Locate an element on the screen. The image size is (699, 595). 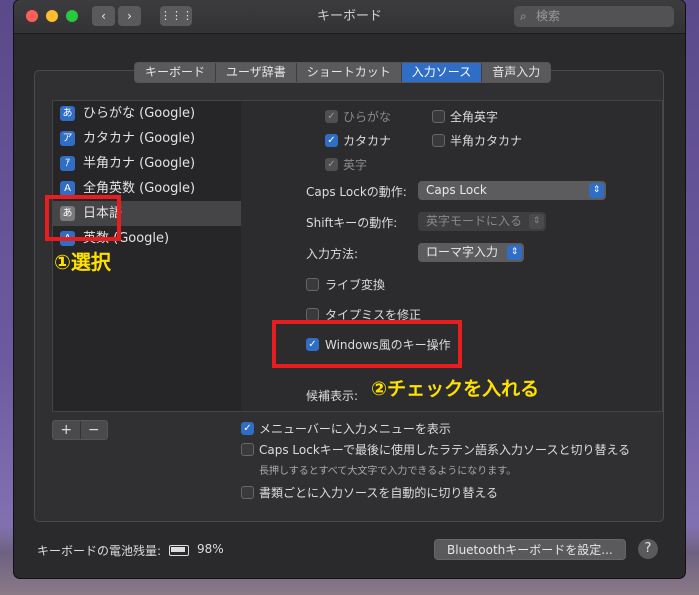
tab-keyboard: キーボード is located at coordinates (176, 72).